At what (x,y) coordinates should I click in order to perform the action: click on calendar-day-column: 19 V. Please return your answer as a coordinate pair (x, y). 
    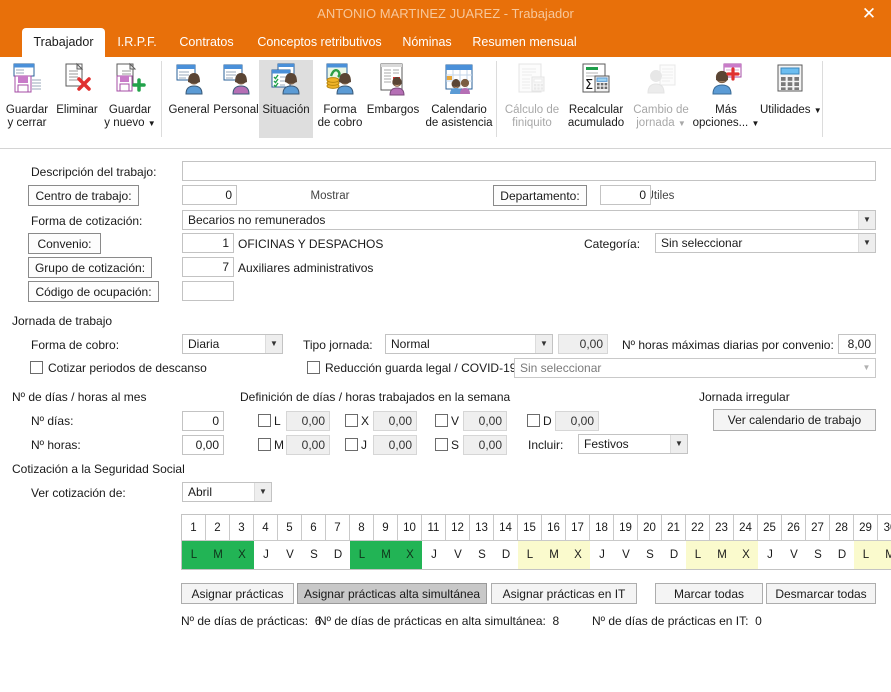
    Looking at the image, I should click on (626, 542).